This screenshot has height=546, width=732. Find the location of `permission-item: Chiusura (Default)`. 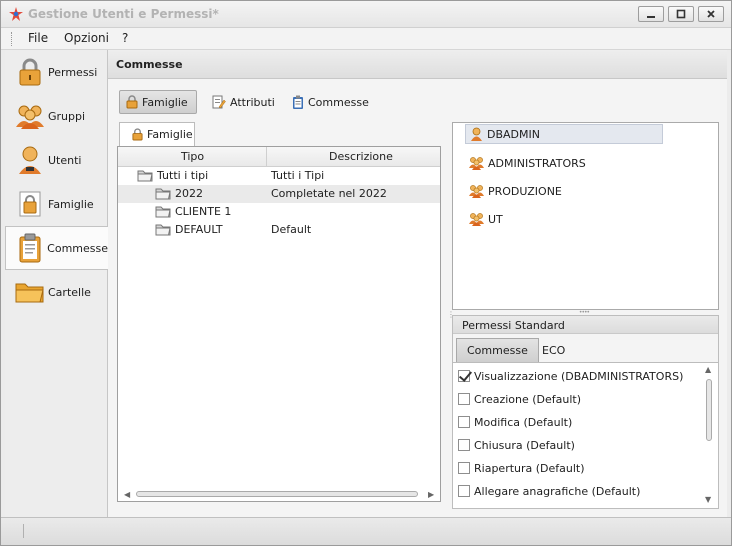

permission-item: Chiusura (Default) is located at coordinates (516, 445).